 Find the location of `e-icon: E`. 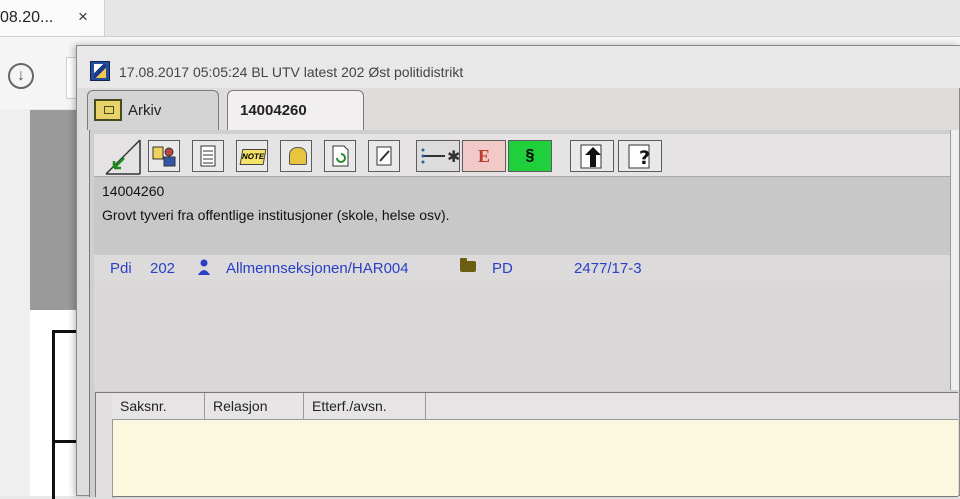

e-icon: E is located at coordinates (483, 156).